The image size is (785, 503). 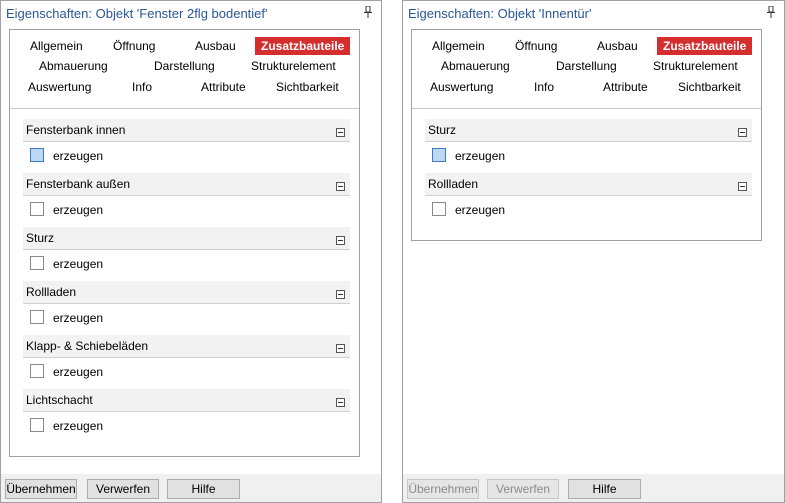 What do you see at coordinates (500, 13) in the screenshot?
I see `panel-title: Eigenschaften: Objekt 'Innentür'` at bounding box center [500, 13].